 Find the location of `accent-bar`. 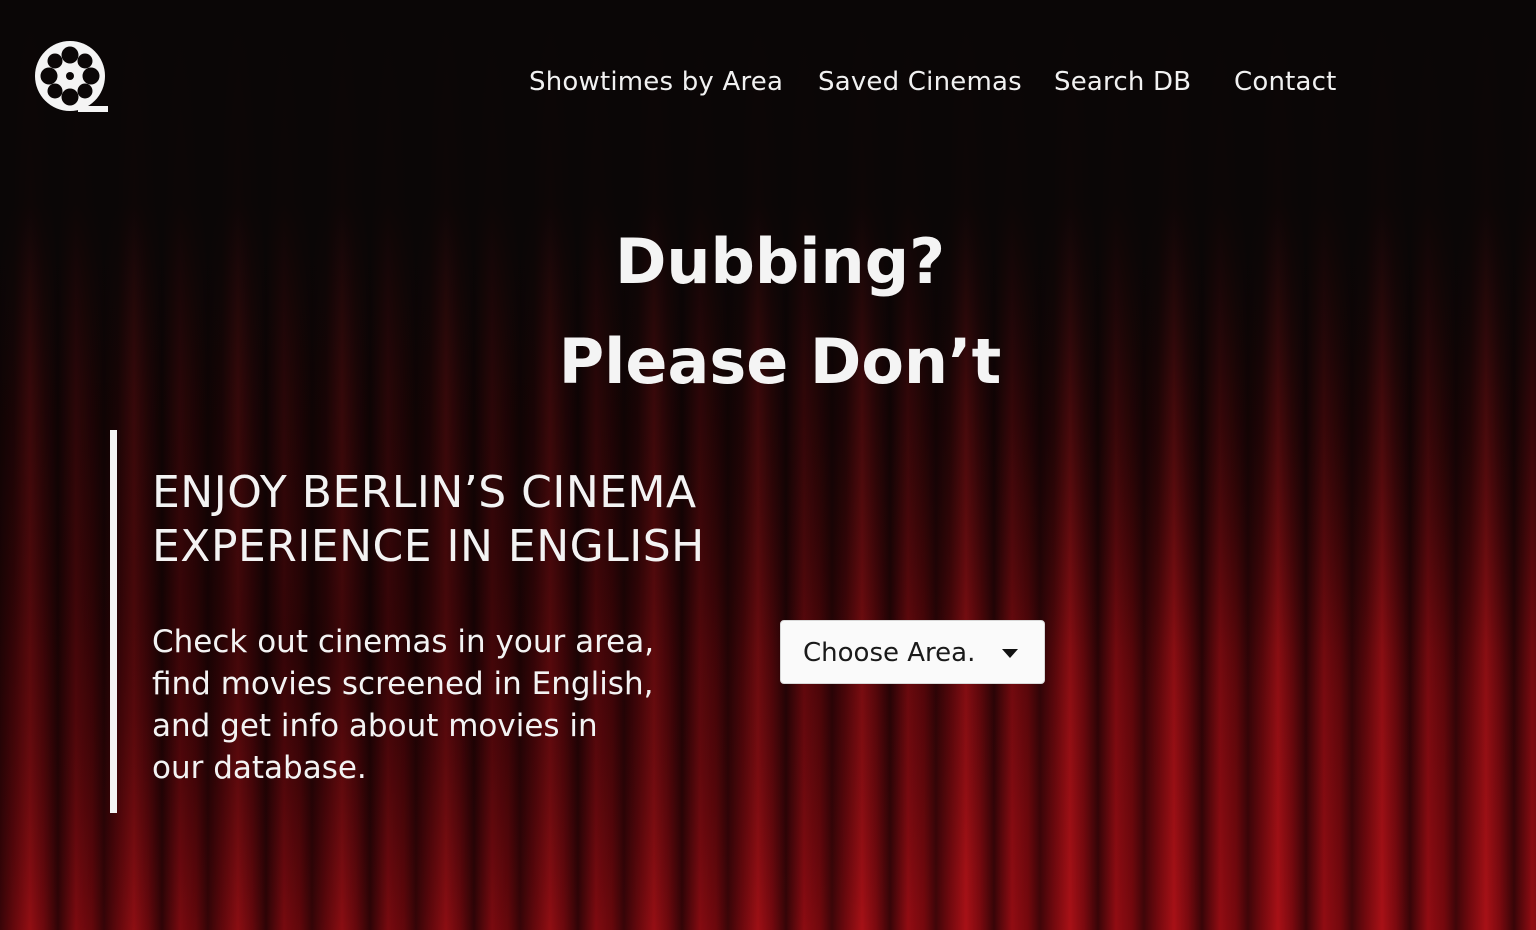

accent-bar is located at coordinates (113, 621).